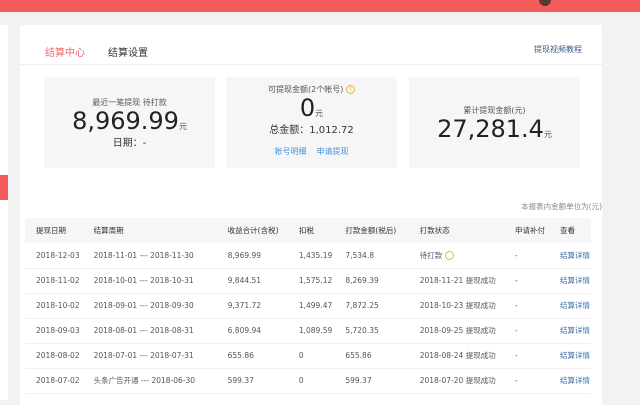  Describe the element at coordinates (252, 230) in the screenshot. I see `column-header: 收益合计(含税)` at that location.